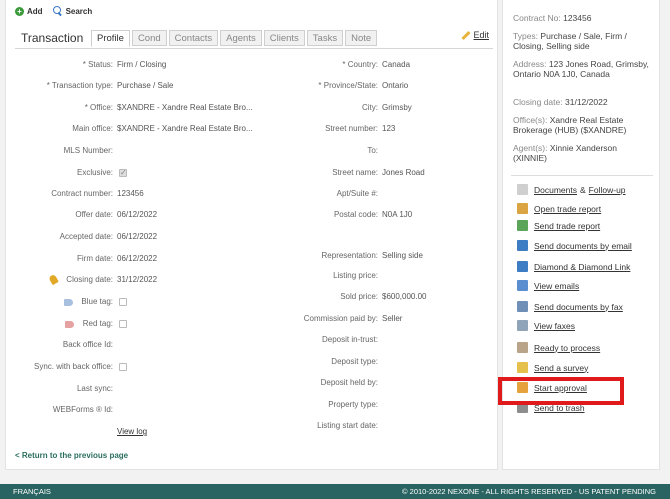 The width and height of the screenshot is (670, 499). I want to click on field-label: Deposit in-trust:, so click(349, 339).